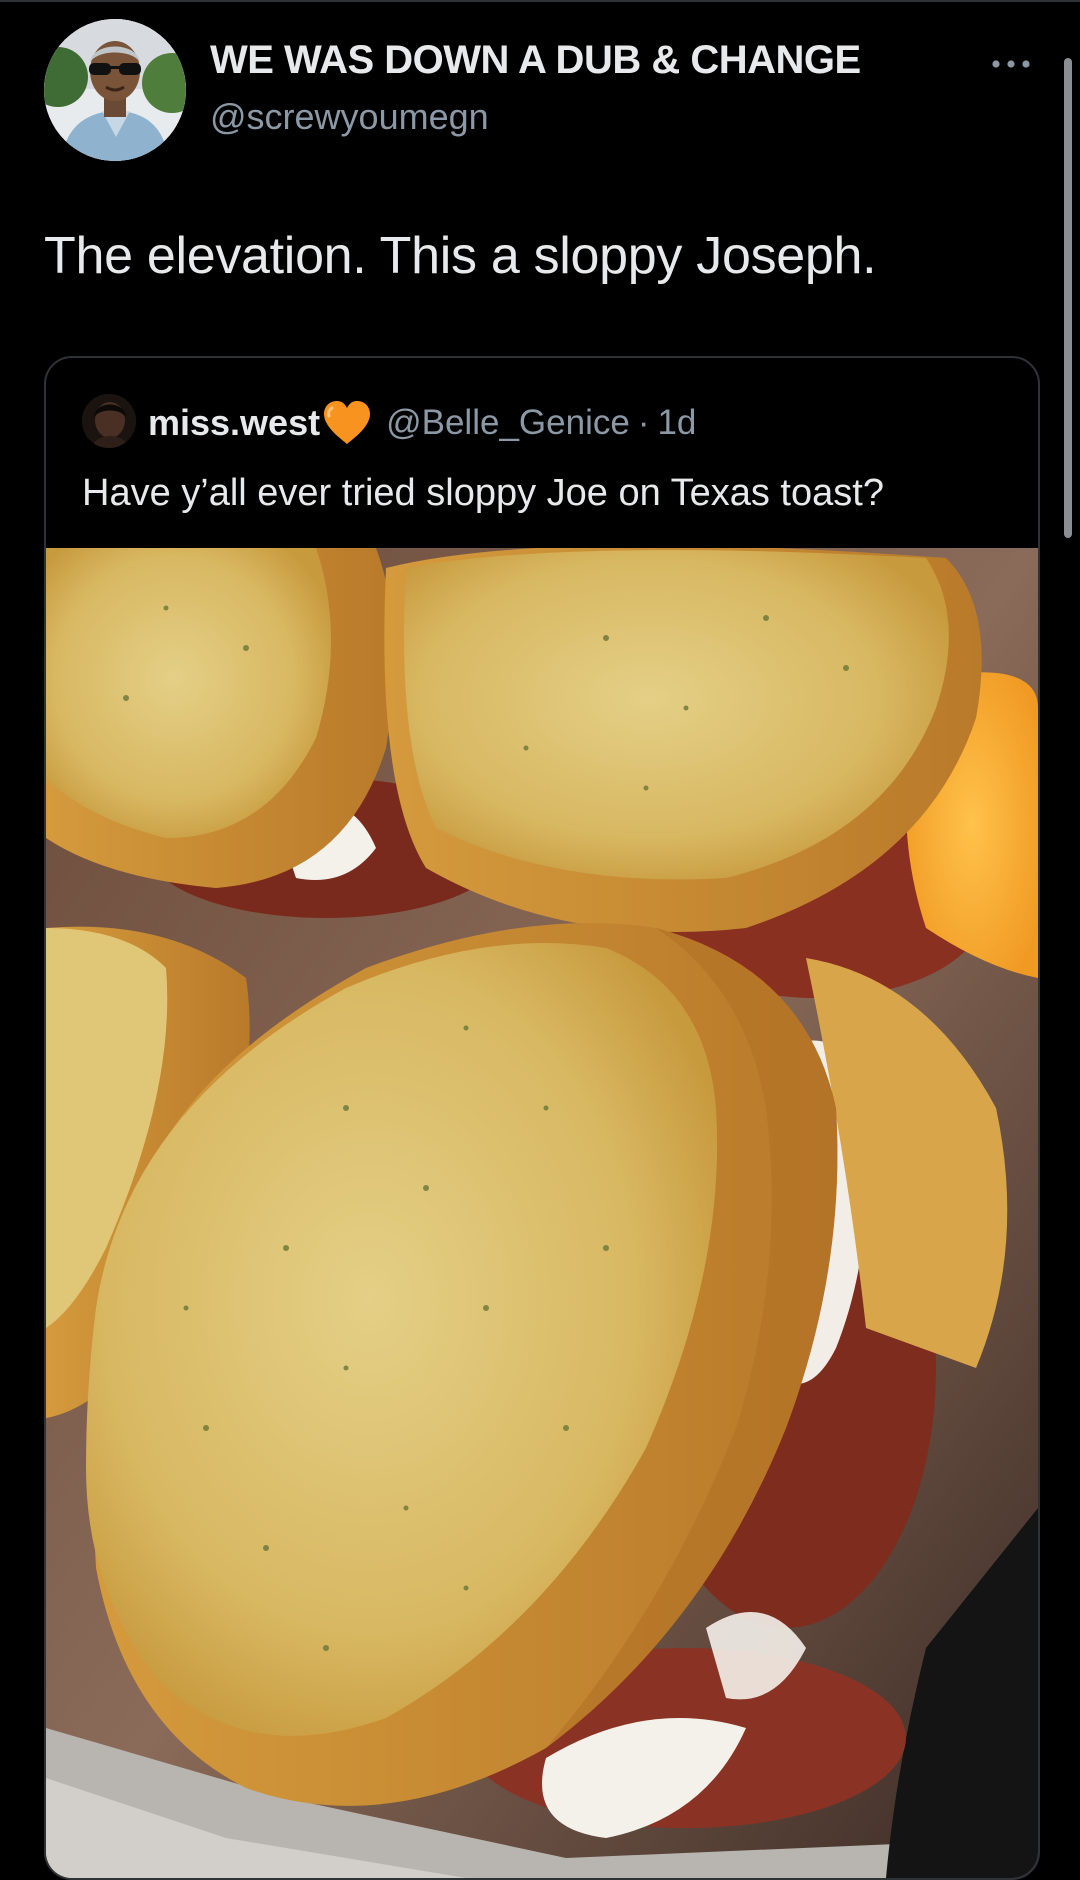 This screenshot has height=1880, width=1080. I want to click on quoted-author-display-name: miss.west, so click(234, 423).